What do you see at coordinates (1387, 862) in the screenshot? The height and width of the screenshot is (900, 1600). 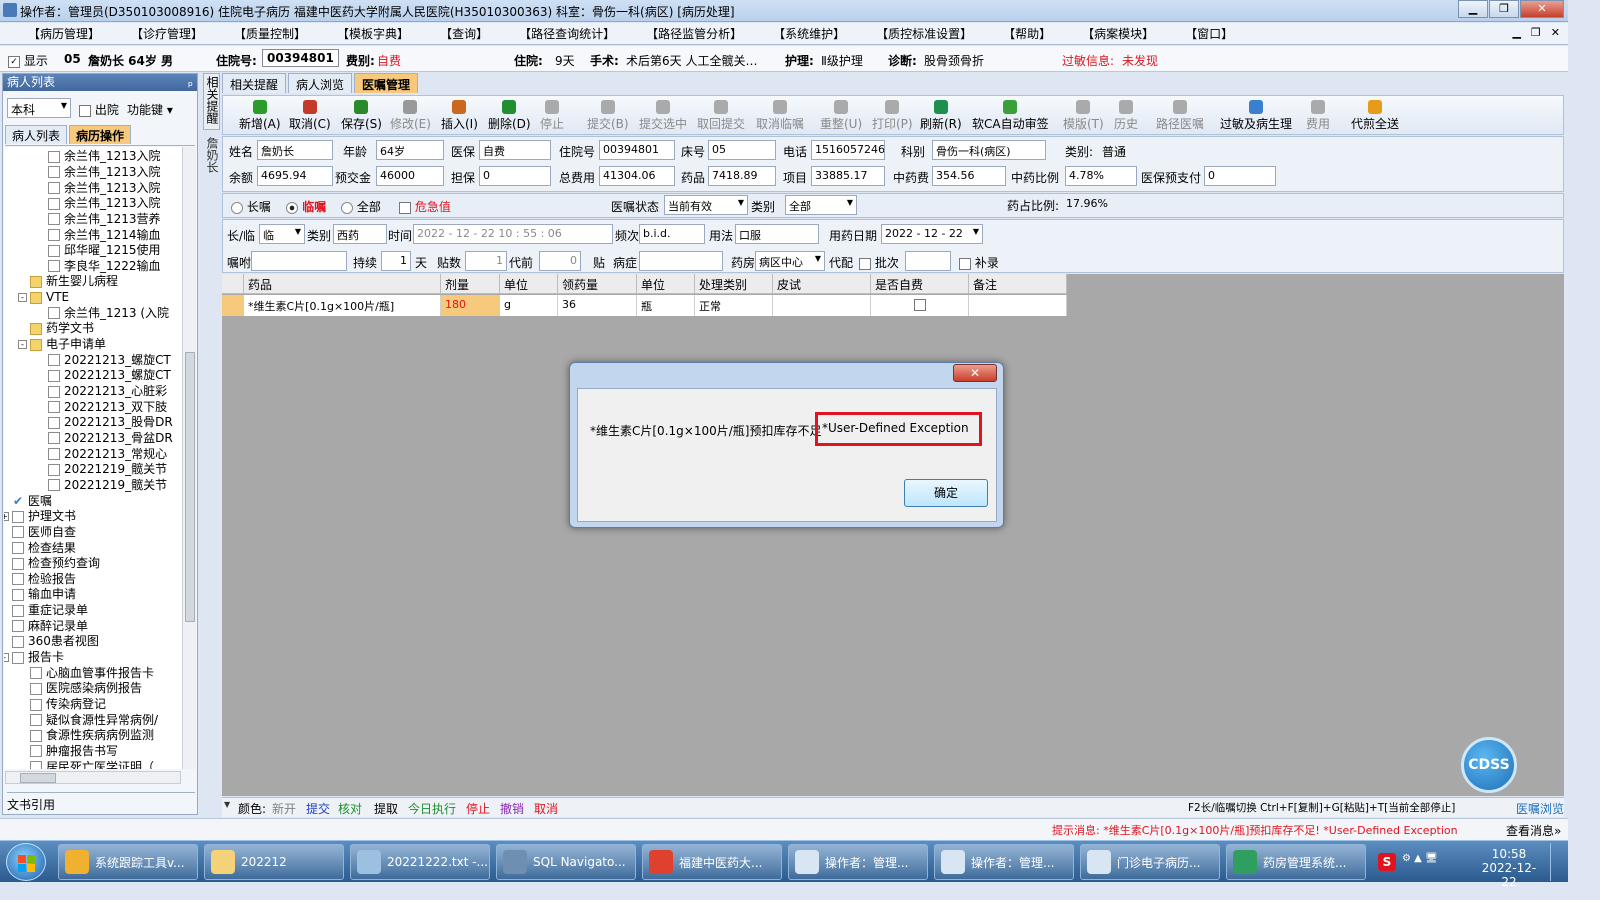 I see `ime-icon: S` at bounding box center [1387, 862].